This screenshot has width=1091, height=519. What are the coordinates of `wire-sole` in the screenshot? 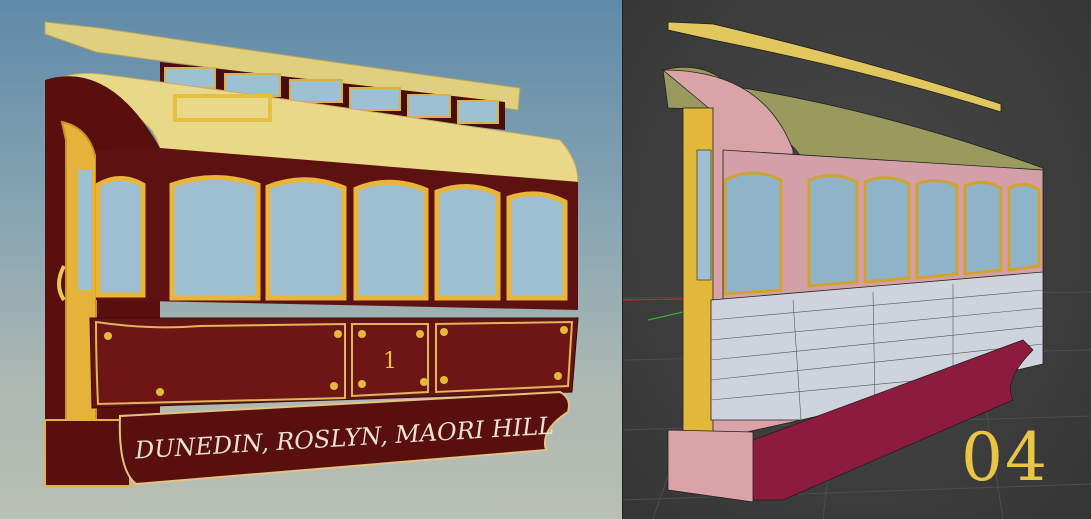 It's located at (710, 466).